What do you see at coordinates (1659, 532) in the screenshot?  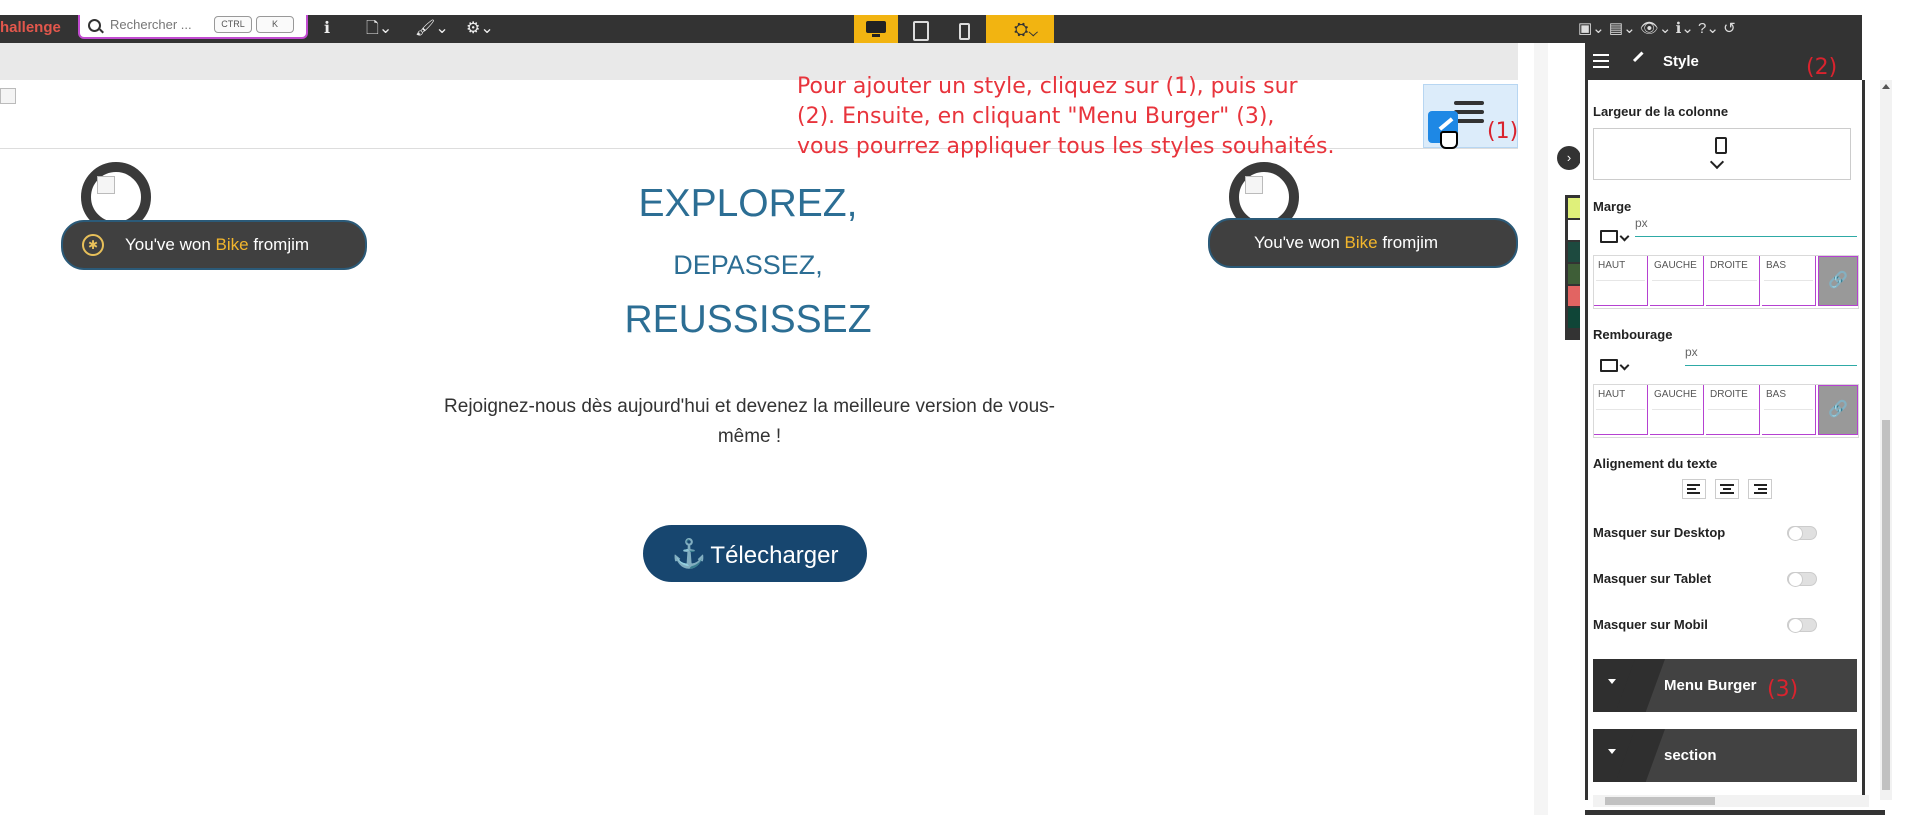 I see `hide-desktop-label: Masquer sur Desktop` at bounding box center [1659, 532].